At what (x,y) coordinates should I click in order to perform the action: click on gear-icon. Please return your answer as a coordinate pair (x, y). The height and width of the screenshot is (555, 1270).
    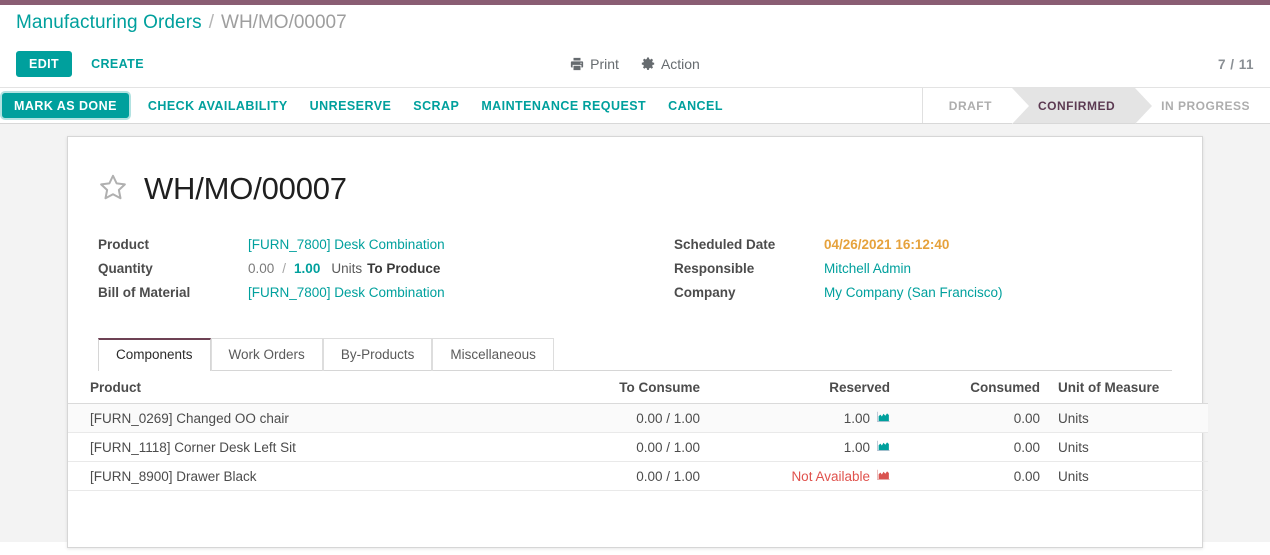
    Looking at the image, I should click on (648, 64).